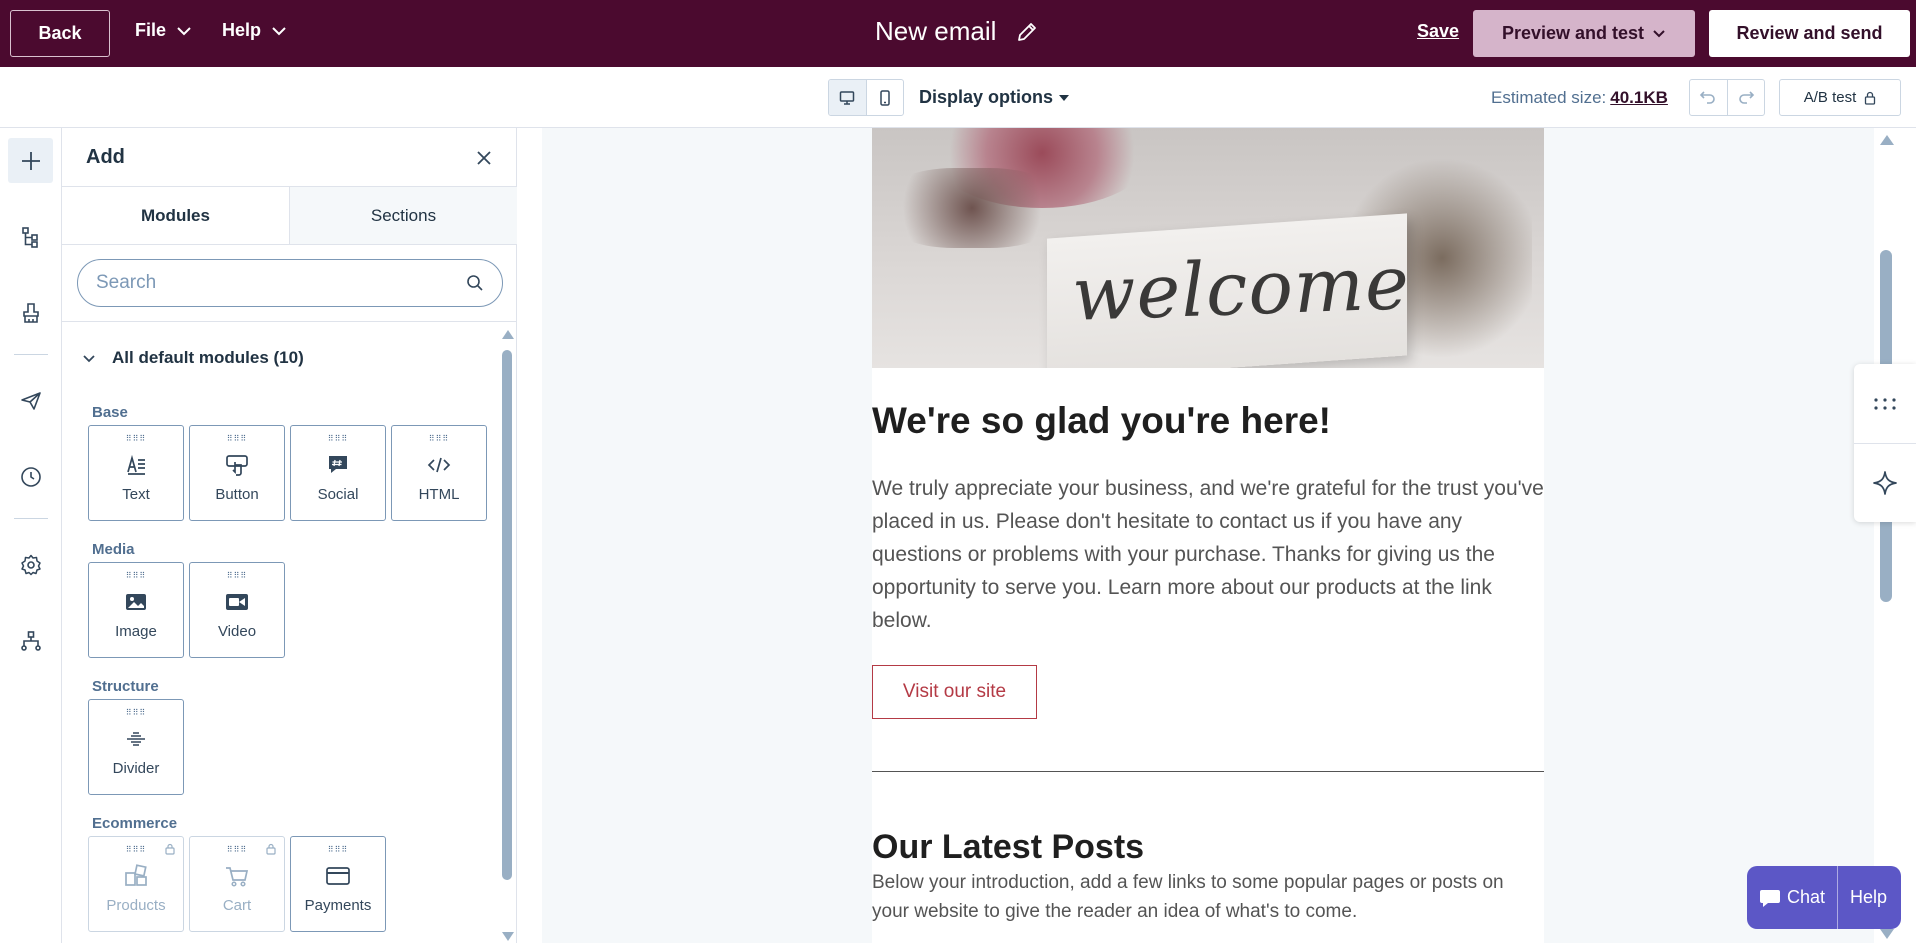 This screenshot has width=1916, height=943. I want to click on help-menu: Help, so click(254, 30).